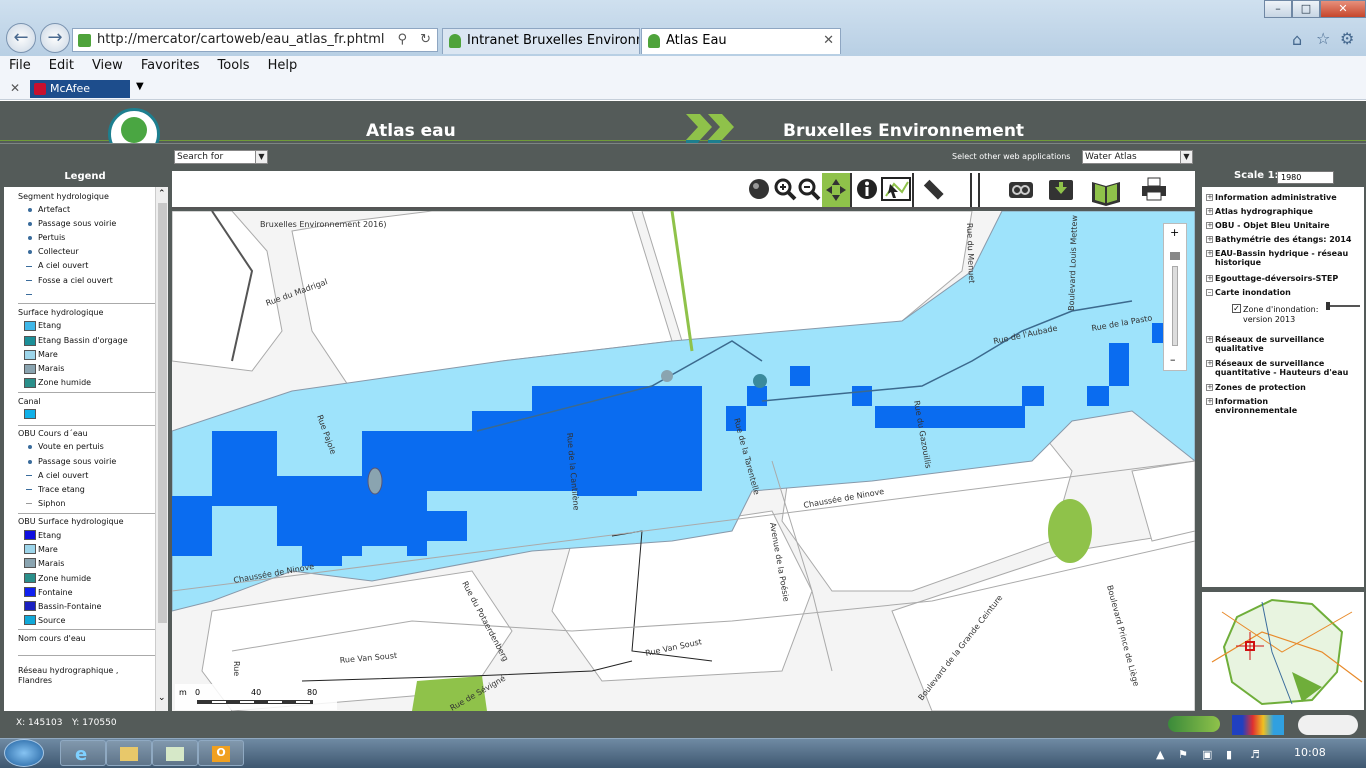  Describe the element at coordinates (200, 157) in the screenshot. I see `search-select-value: Search for` at that location.